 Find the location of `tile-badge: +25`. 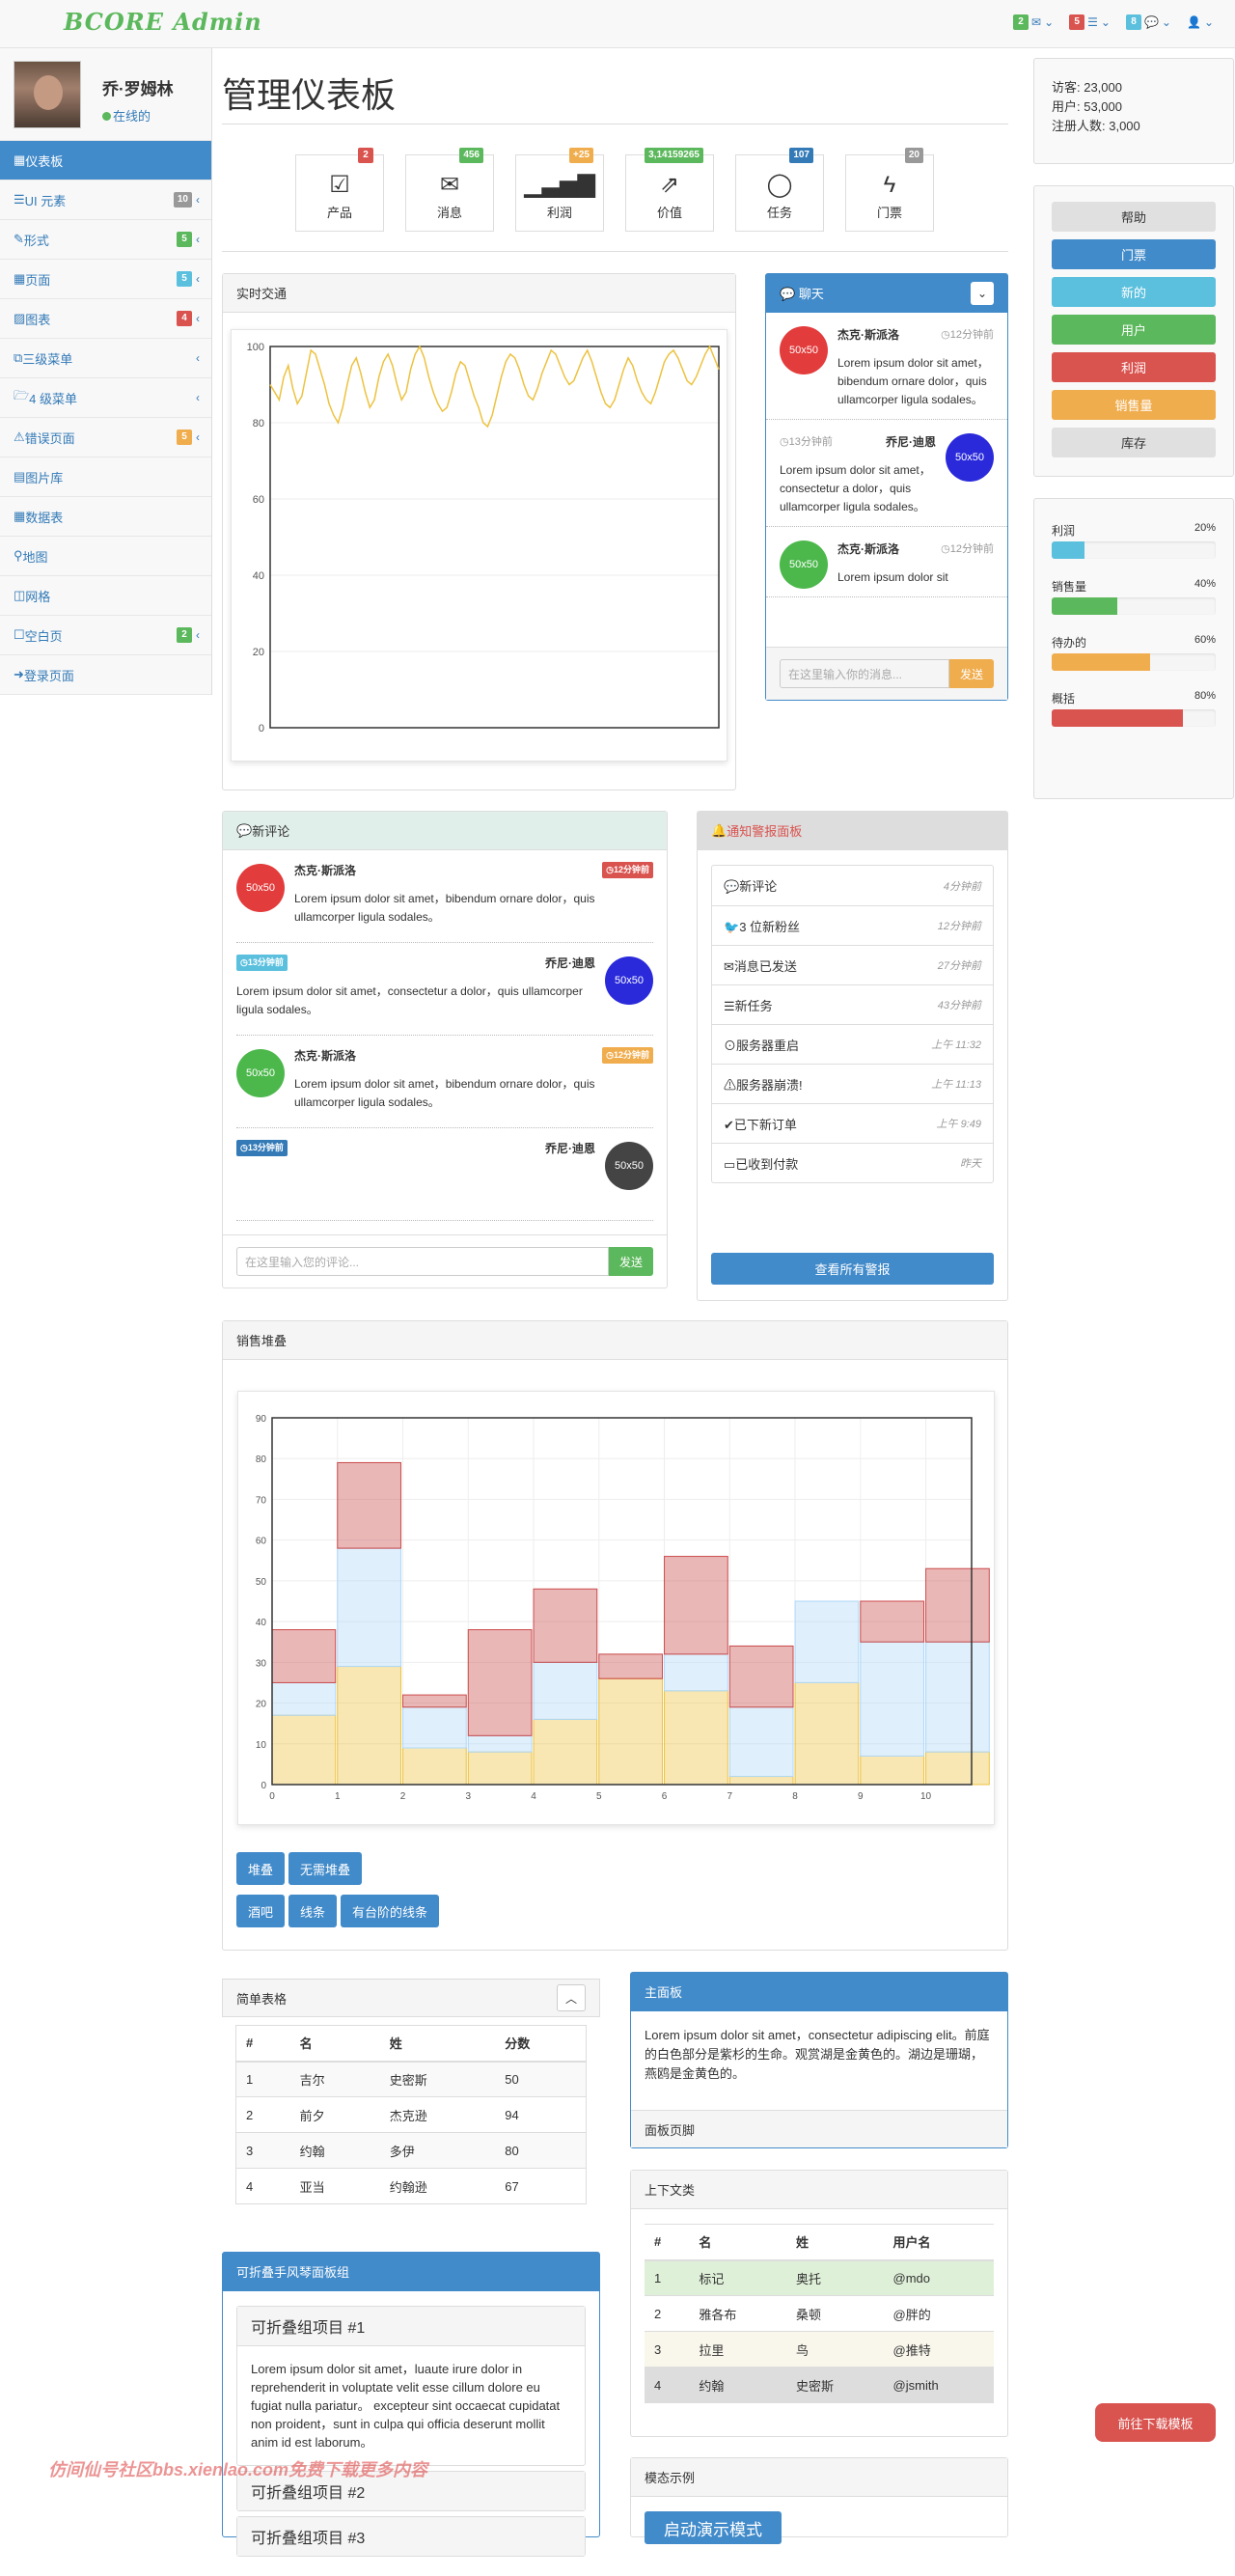

tile-badge: +25 is located at coordinates (581, 155).